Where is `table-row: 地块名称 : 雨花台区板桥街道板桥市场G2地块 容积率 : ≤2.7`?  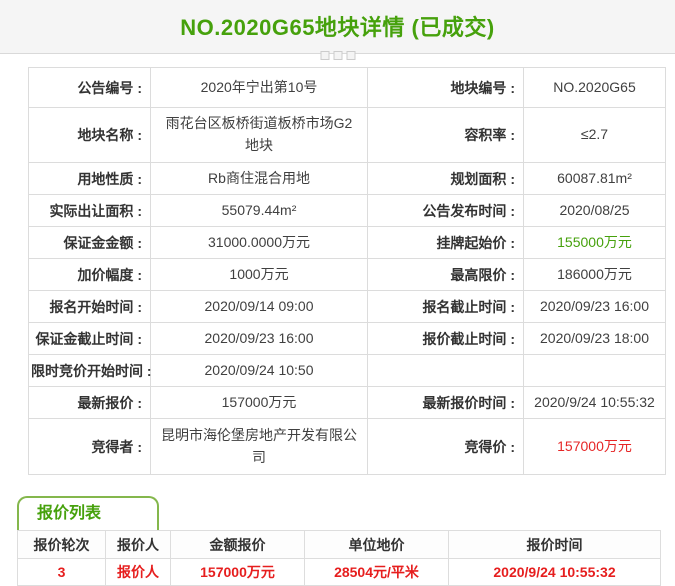
table-row: 地块名称 : 雨花台区板桥街道板桥市场G2地块 容积率 : ≤2.7 is located at coordinates (347, 135).